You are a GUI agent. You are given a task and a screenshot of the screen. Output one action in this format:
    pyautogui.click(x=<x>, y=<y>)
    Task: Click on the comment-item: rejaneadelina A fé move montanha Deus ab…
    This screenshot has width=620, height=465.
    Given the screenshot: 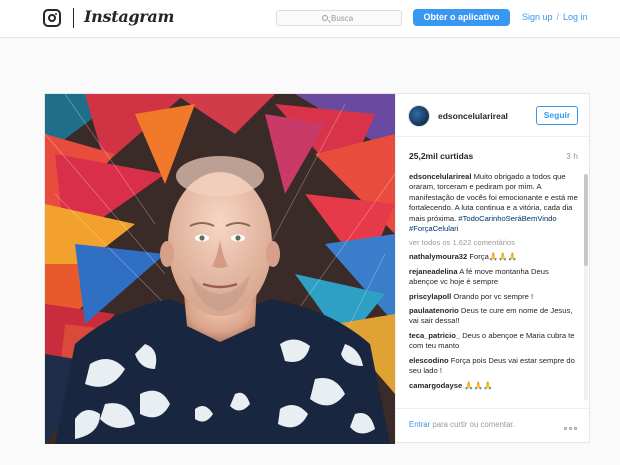 What is the action you would take?
    pyautogui.click(x=494, y=277)
    